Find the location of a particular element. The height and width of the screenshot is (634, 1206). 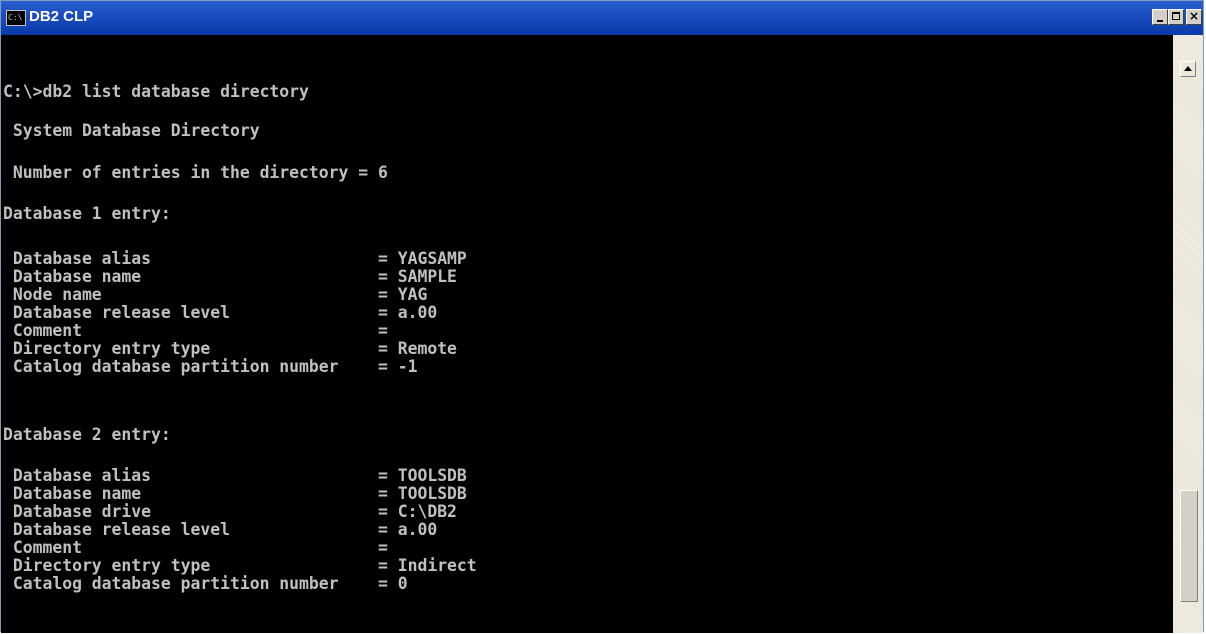

vertical-scrollbar is located at coordinates (1188, 334).